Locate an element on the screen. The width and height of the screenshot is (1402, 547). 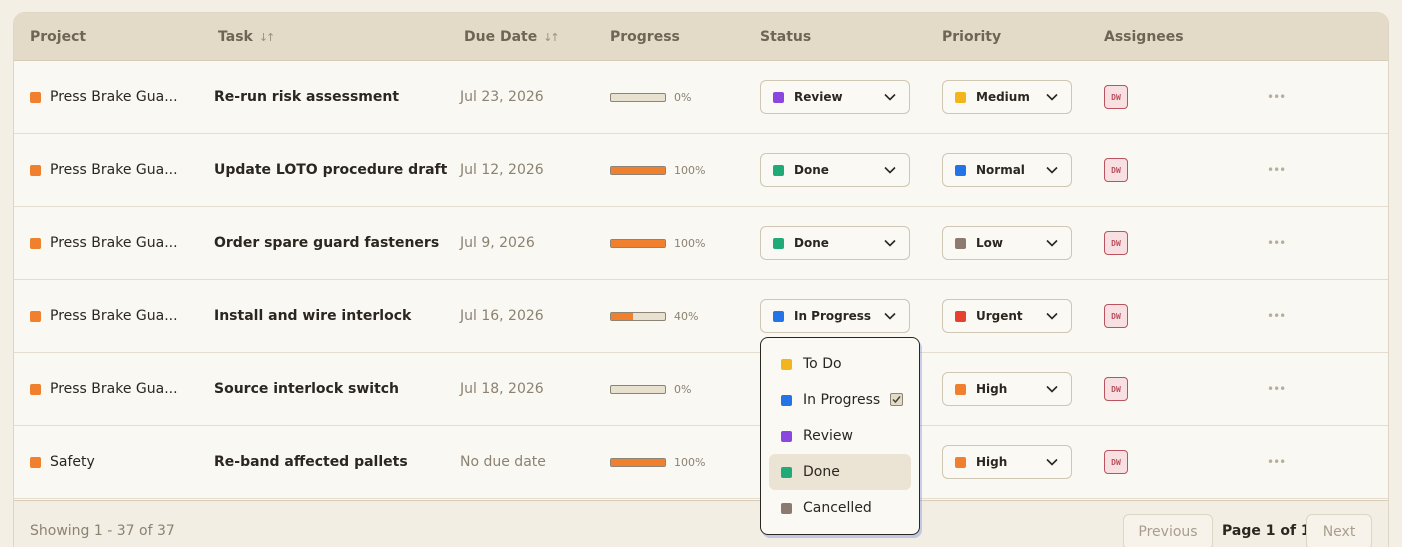
status-option: To Do is located at coordinates (840, 364).